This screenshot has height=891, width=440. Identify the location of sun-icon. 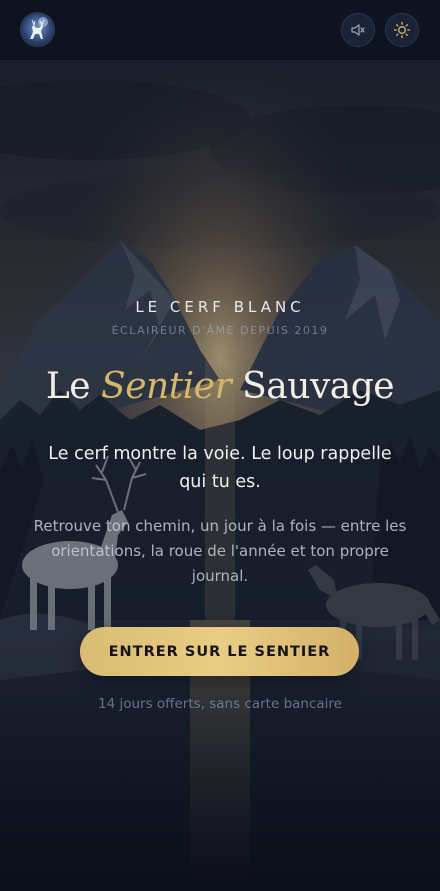
(402, 30).